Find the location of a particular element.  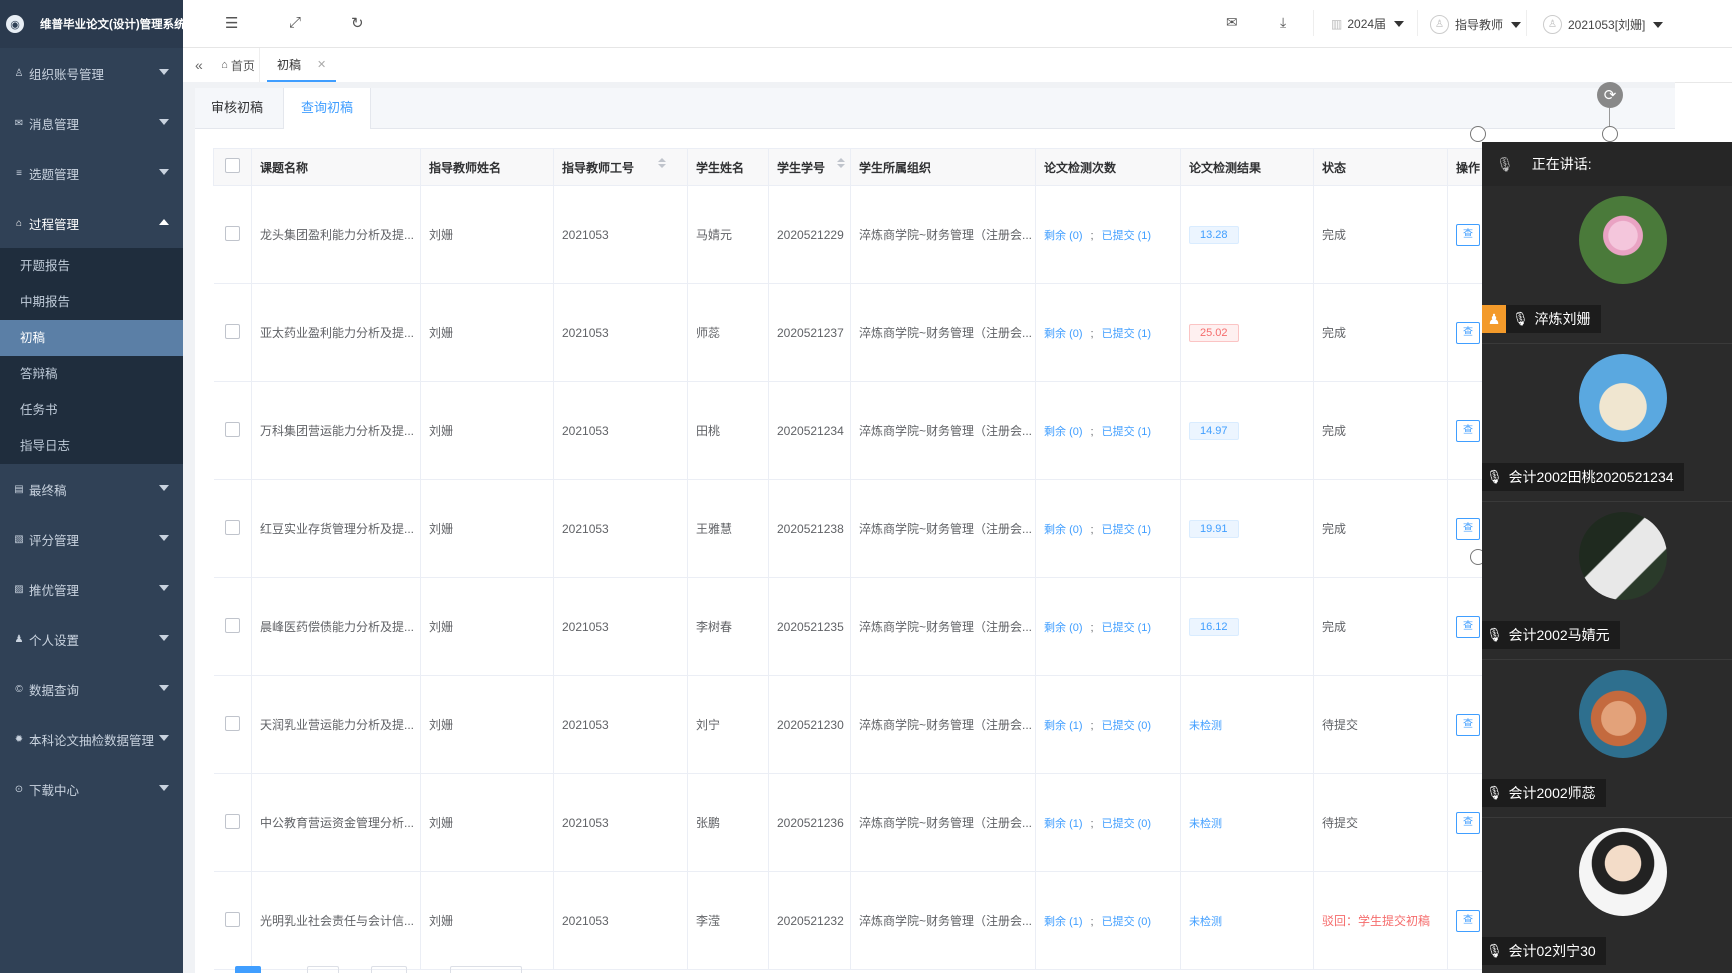

menu-final-draft: ▤ 最终稿 is located at coordinates (91, 489).